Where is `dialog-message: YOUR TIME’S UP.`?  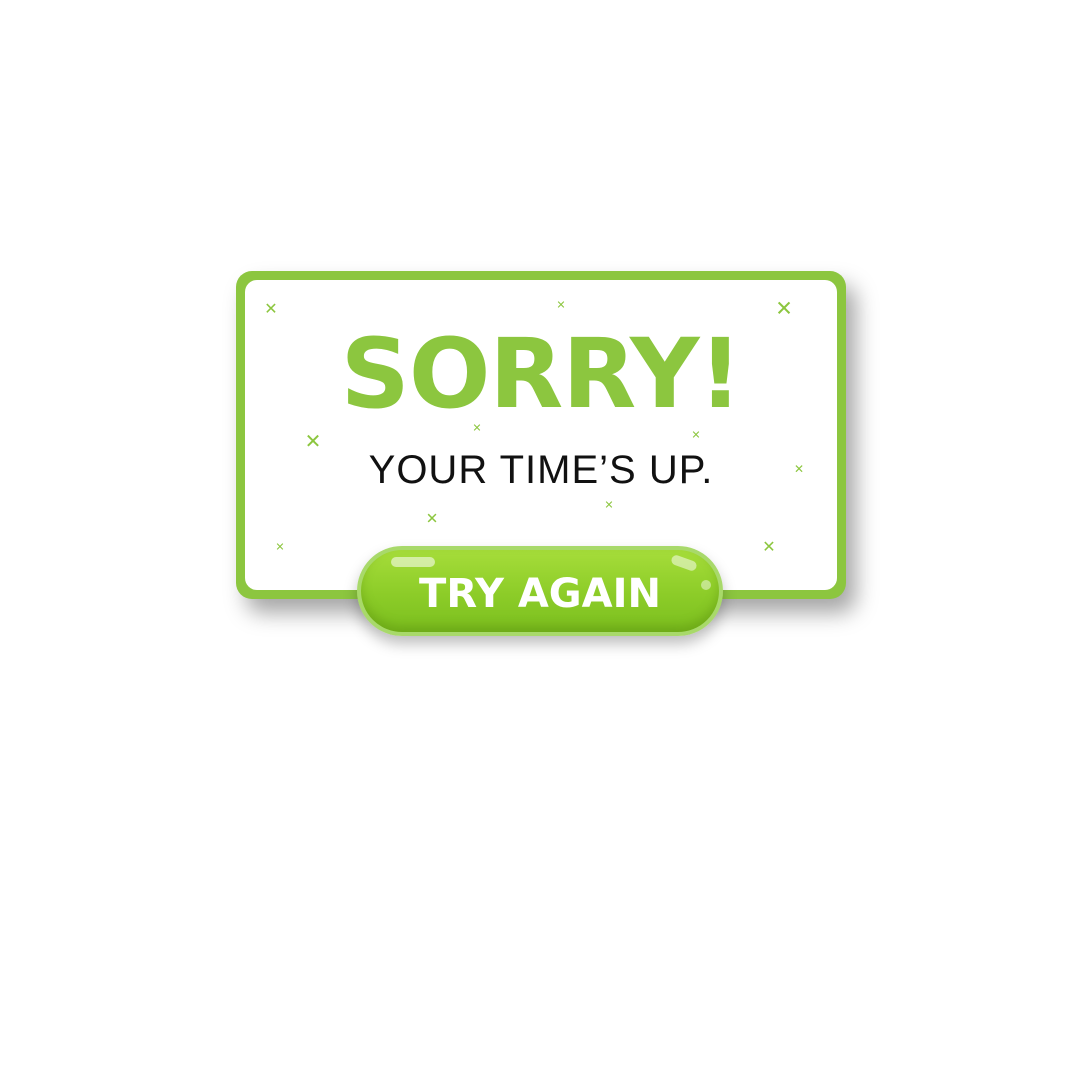
dialog-message: YOUR TIME’S UP. is located at coordinates (541, 470).